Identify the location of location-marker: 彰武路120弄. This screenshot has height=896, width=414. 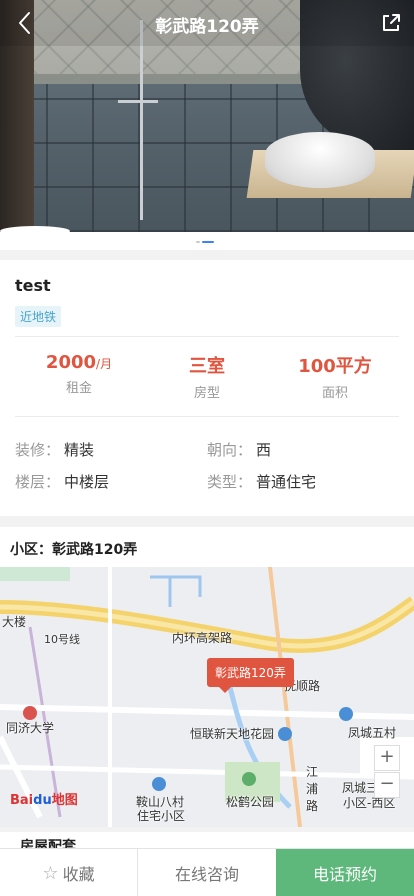
(250, 675).